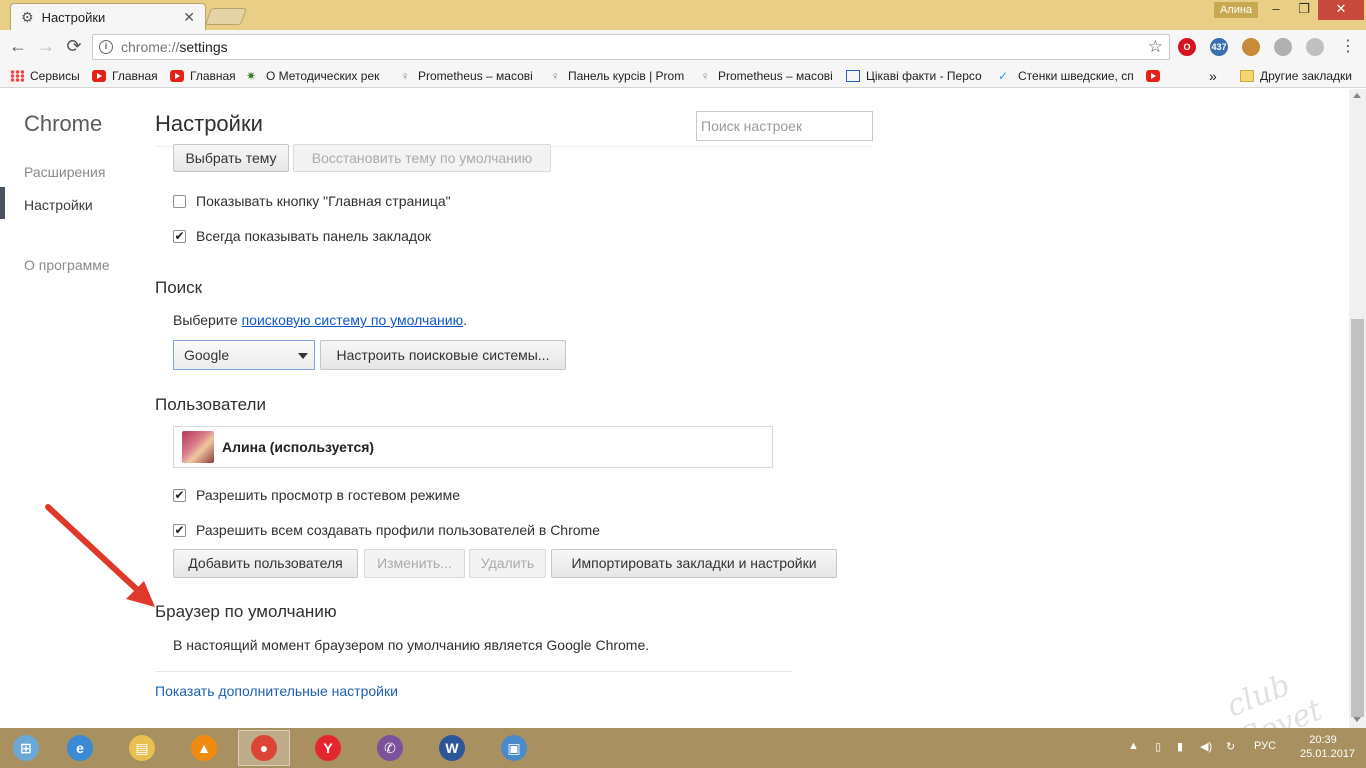  I want to click on taskbar-item-viber: ✆, so click(390, 748).